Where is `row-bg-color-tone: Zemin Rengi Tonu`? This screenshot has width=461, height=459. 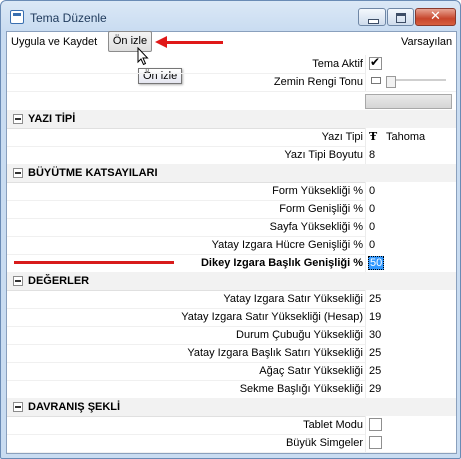 row-bg-color-tone: Zemin Rengi Tonu is located at coordinates (231, 82).